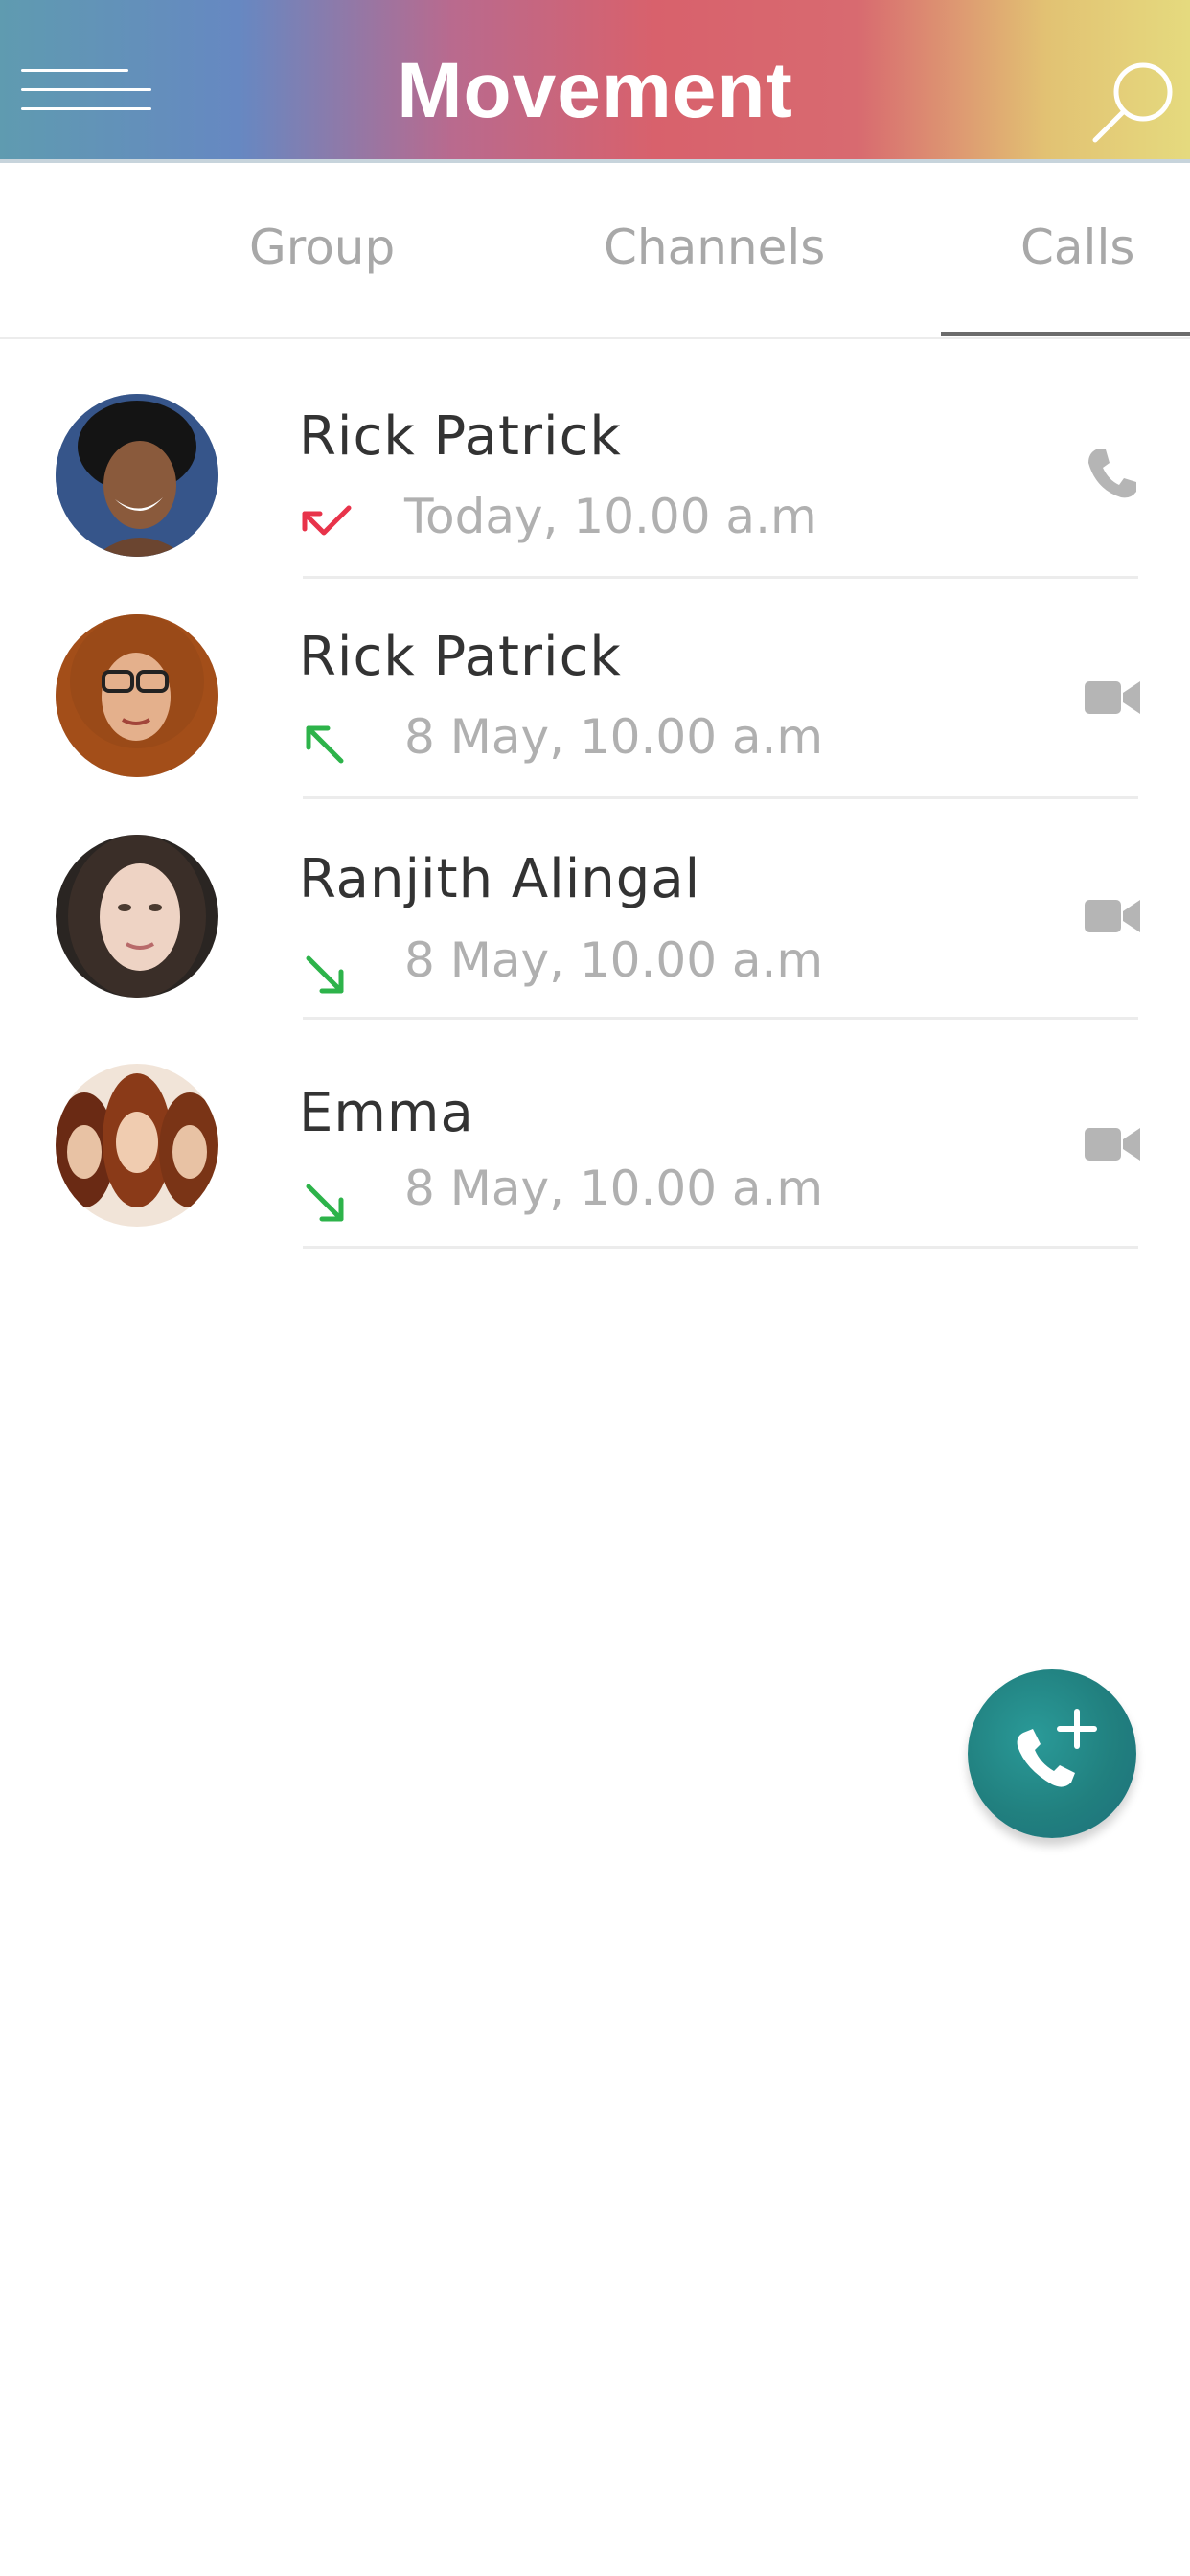  Describe the element at coordinates (1135, 103) in the screenshot. I see `search-icon` at that location.